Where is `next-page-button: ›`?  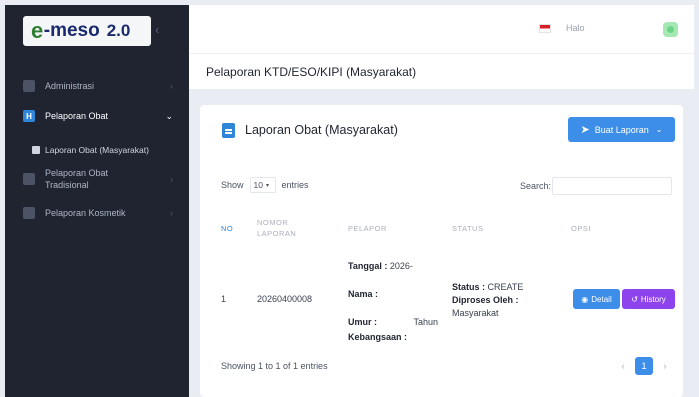
next-page-button: › is located at coordinates (665, 366).